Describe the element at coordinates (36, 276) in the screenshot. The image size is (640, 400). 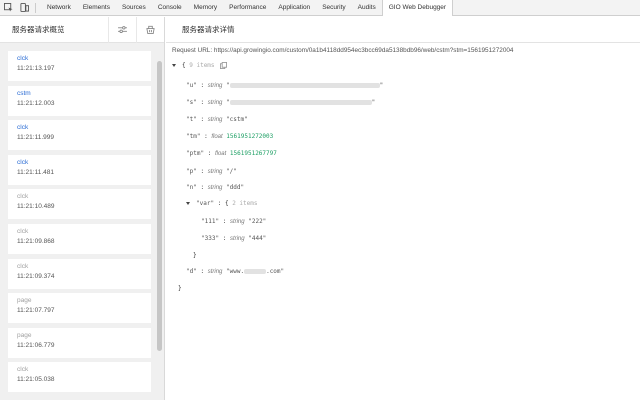
I see `request-time: 11:21:09.374` at that location.